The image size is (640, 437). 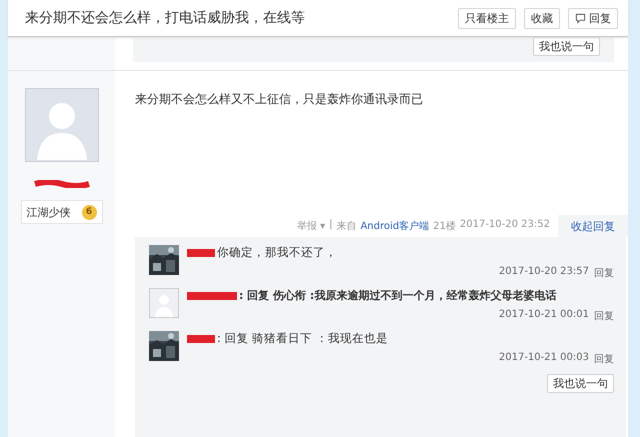 I want to click on floor-number: 21楼, so click(x=444, y=226).